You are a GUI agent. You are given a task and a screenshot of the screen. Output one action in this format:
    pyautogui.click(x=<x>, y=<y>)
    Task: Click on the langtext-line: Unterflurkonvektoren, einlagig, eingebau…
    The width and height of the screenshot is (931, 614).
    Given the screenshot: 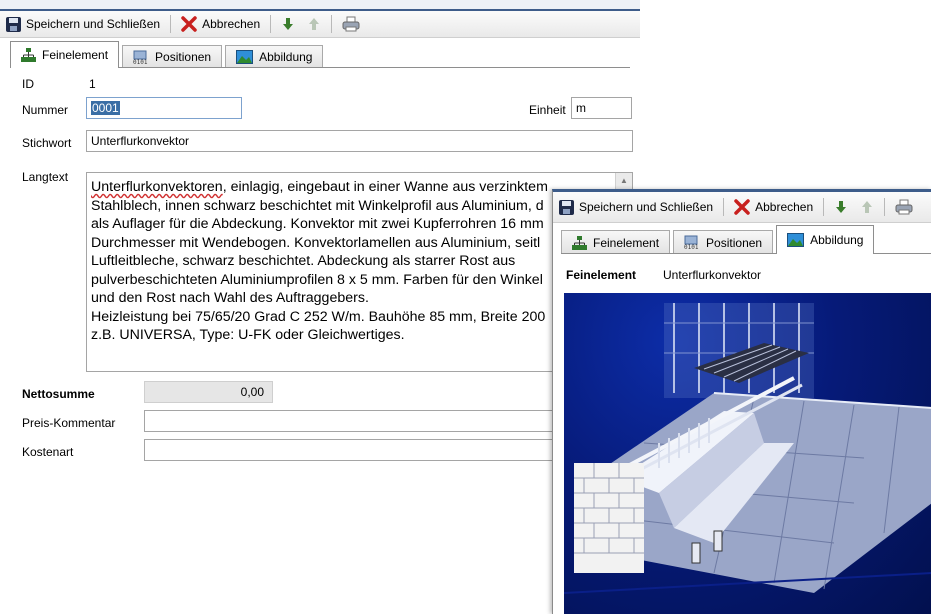 What is the action you would take?
    pyautogui.click(x=319, y=187)
    